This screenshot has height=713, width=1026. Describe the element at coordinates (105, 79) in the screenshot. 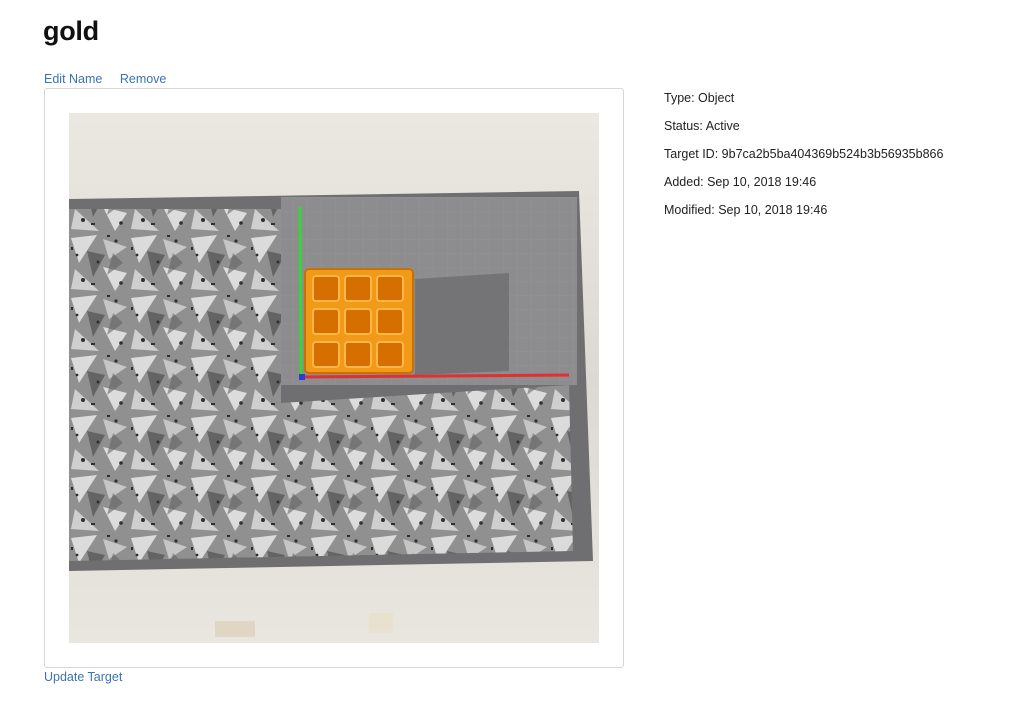

I see `target-actions: Edit Name Remove` at that location.